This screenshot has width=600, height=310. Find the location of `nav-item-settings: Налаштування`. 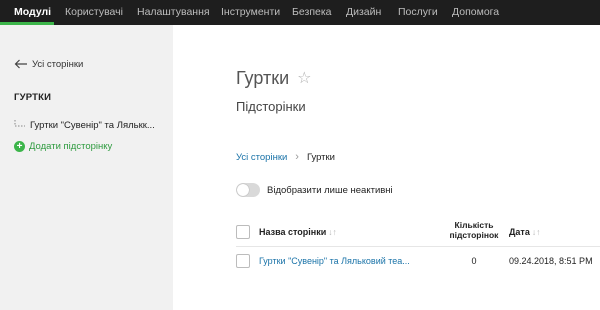

nav-item-settings: Налаштування is located at coordinates (173, 12).